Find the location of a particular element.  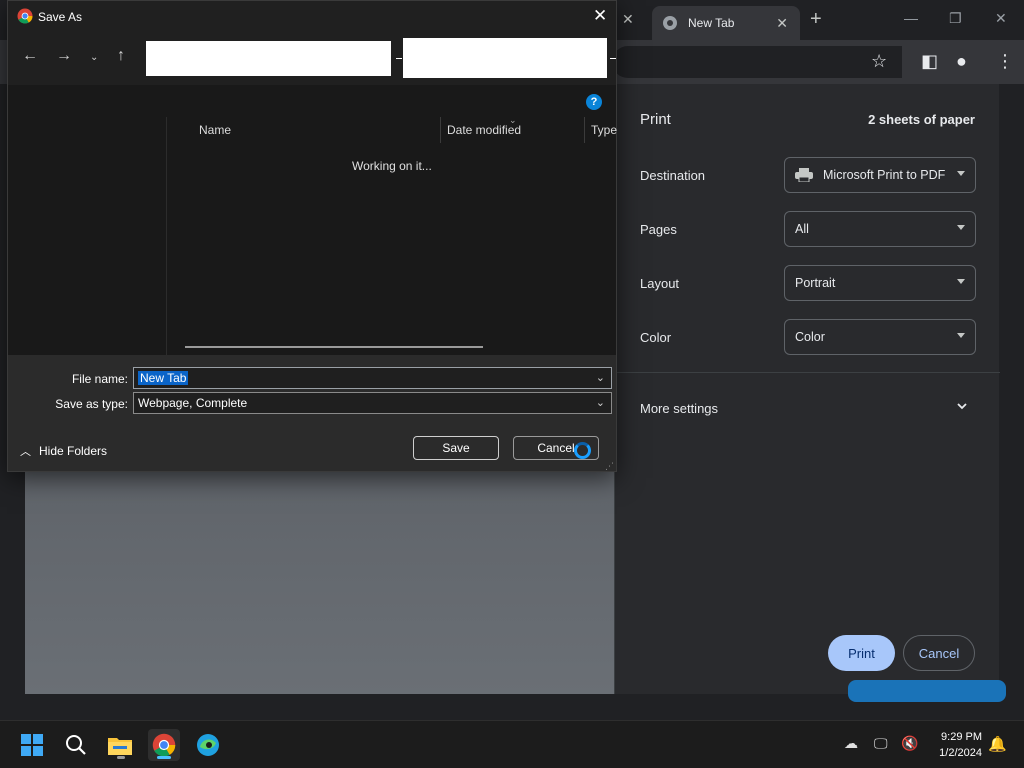

file-name-value: New Tab is located at coordinates (163, 378).